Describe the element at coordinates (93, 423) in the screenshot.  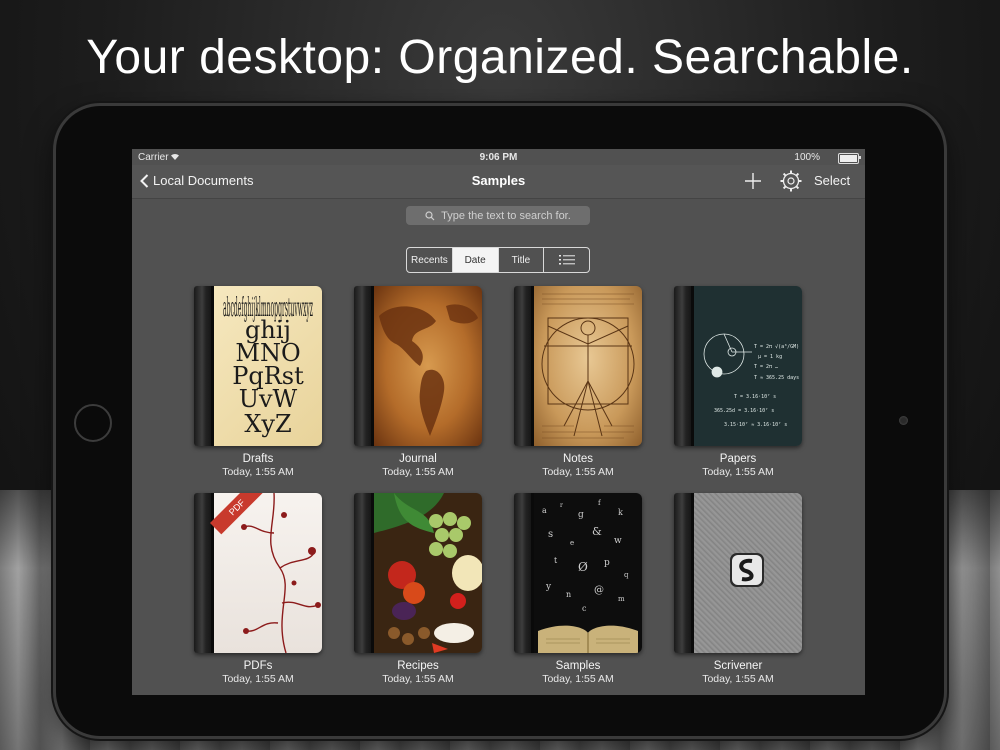
I see `home-button` at that location.